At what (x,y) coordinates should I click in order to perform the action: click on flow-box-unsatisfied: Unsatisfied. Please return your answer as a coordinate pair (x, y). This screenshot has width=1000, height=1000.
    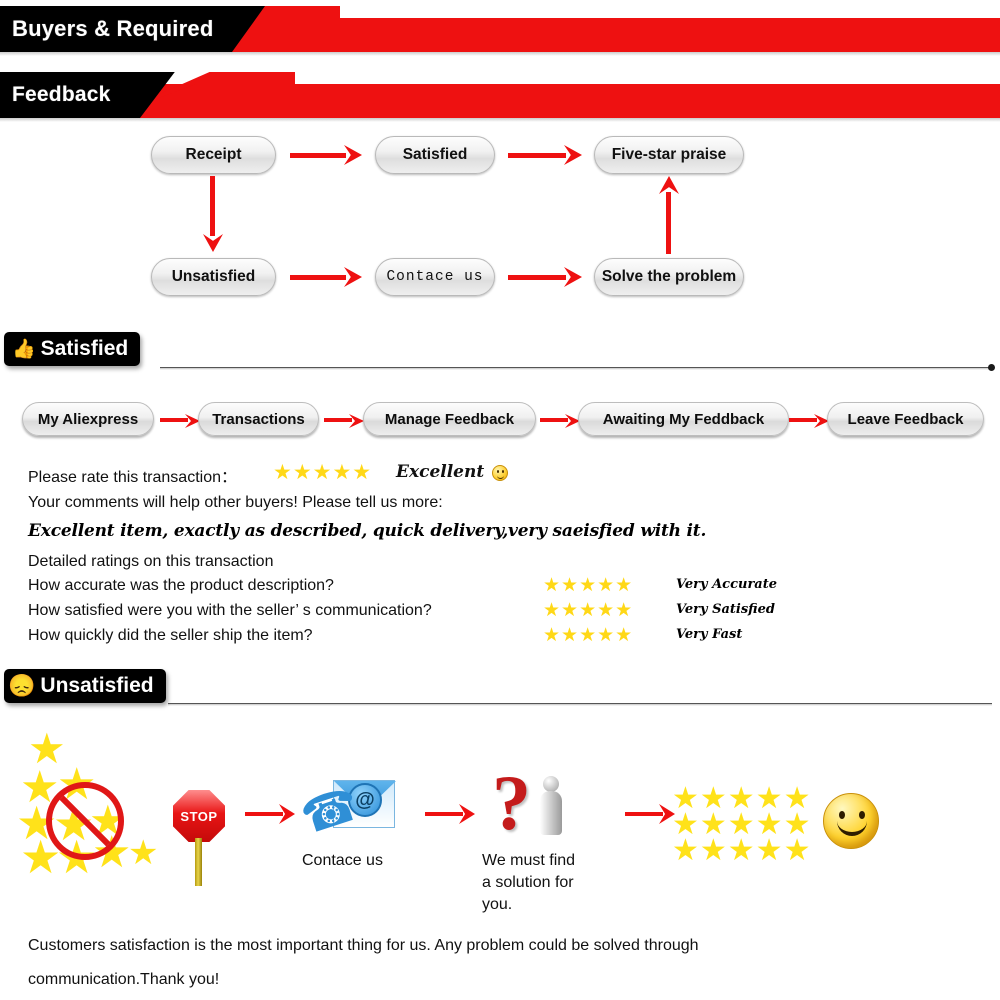
    Looking at the image, I should click on (213, 277).